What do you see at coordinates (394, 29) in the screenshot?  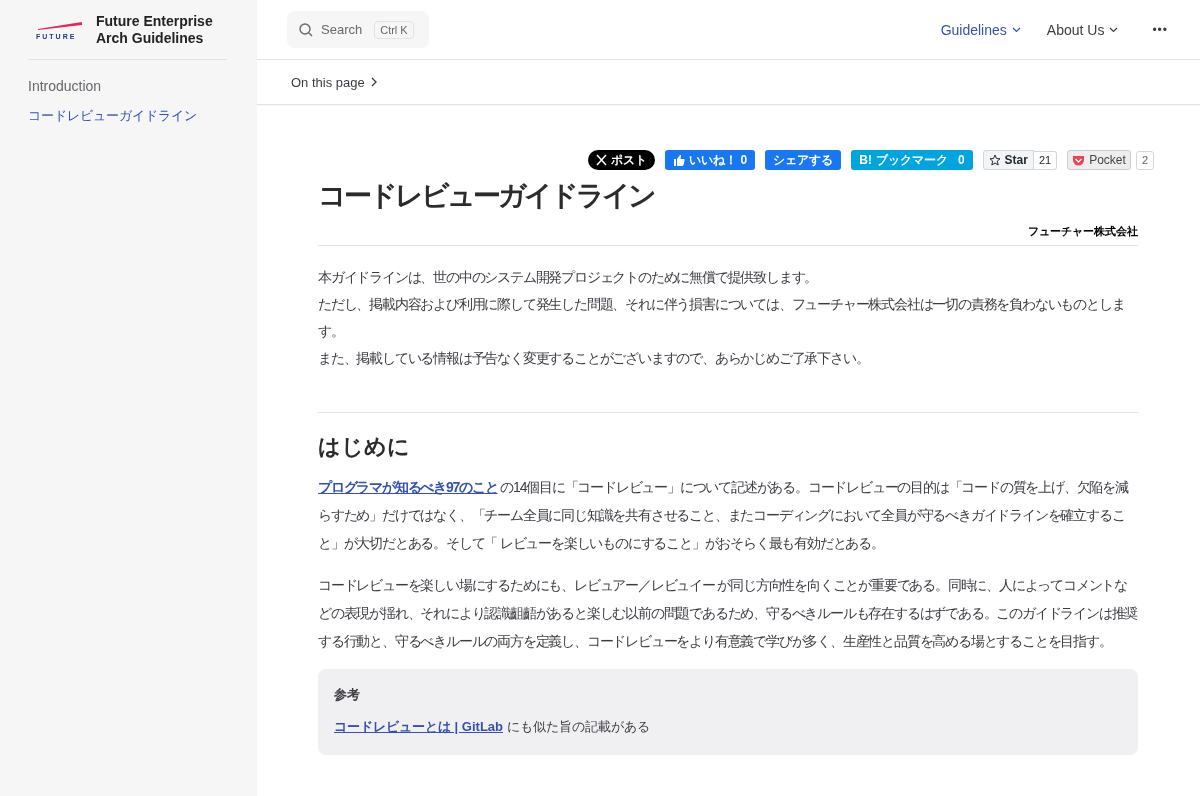 I see `shortcut-hint: Ctrl K` at bounding box center [394, 29].